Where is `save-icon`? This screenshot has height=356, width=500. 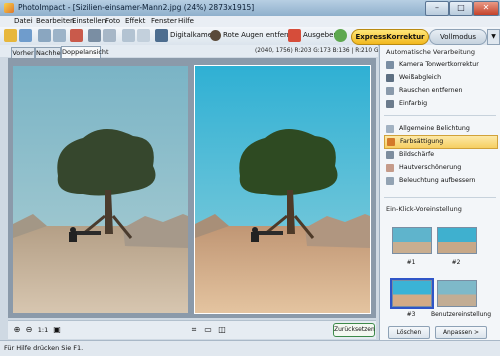 save-icon is located at coordinates (25, 35).